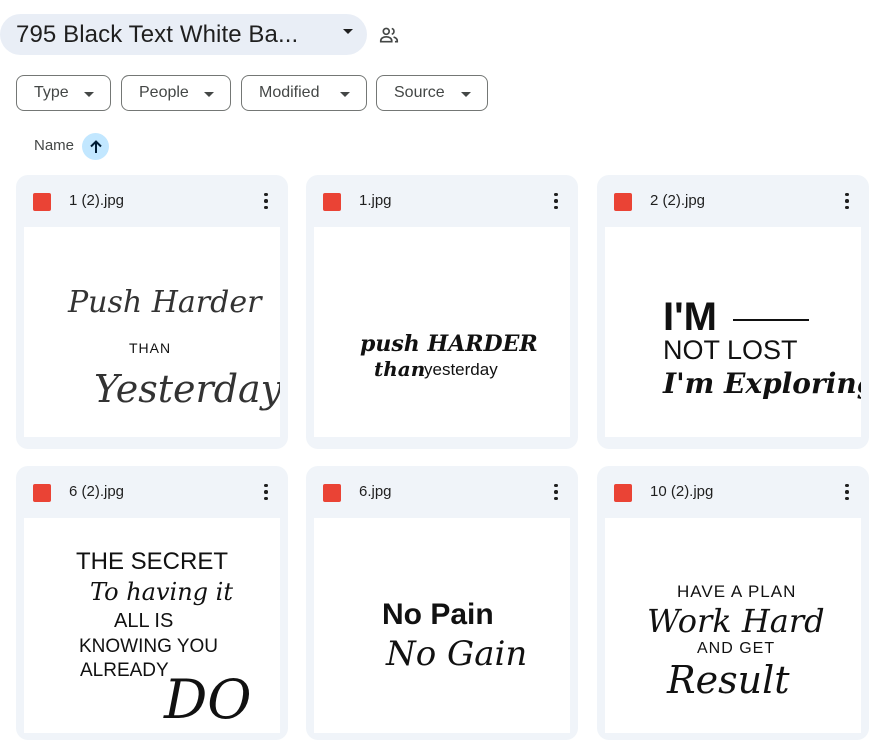  I want to click on filter-source: Source, so click(432, 93).